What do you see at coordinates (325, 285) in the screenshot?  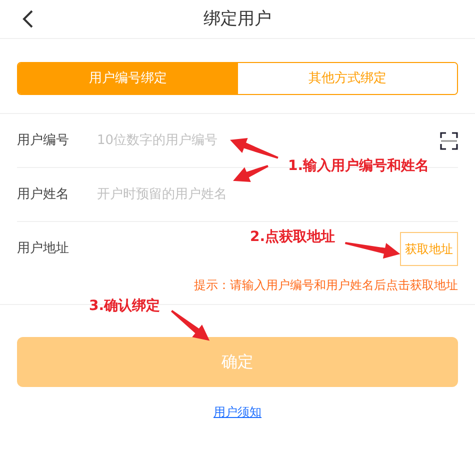 I see `hint-text: 提示：请输入用户编号和用户姓名后点击获取地址` at bounding box center [325, 285].